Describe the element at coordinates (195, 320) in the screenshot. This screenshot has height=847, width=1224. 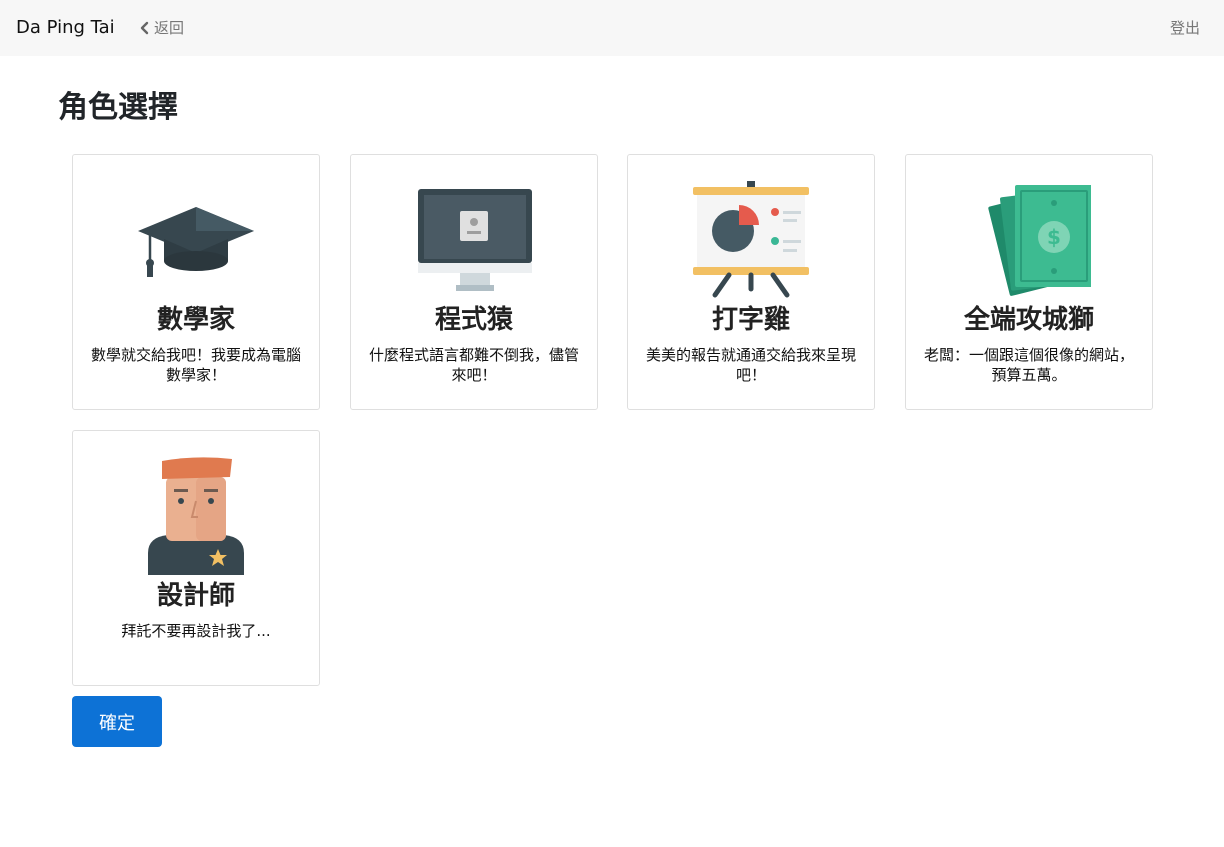
I see `role-name: 數學家` at that location.